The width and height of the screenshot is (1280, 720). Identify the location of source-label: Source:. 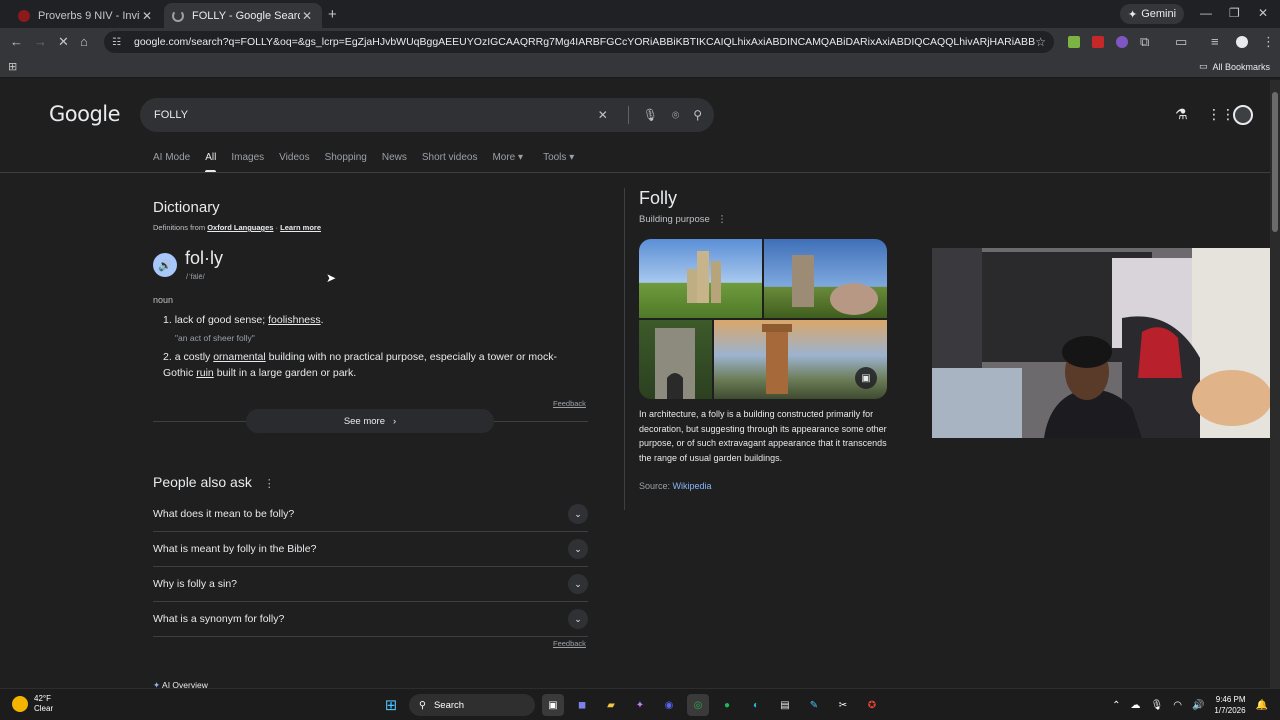
(655, 486).